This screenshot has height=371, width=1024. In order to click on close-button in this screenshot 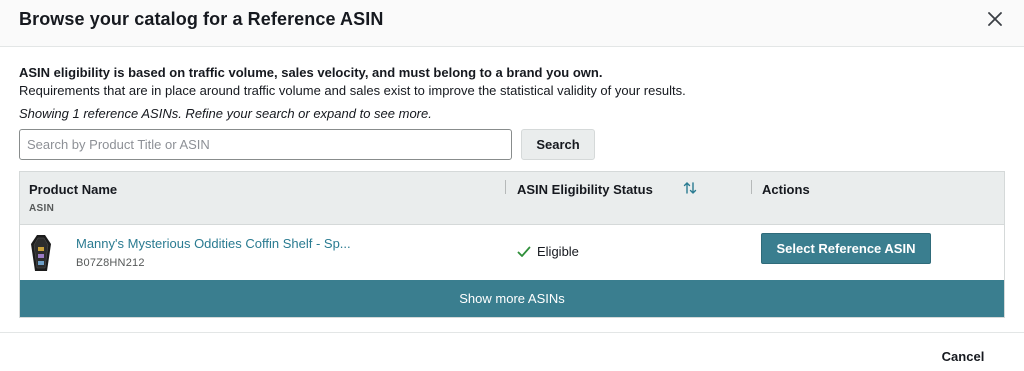, I will do `click(995, 19)`.